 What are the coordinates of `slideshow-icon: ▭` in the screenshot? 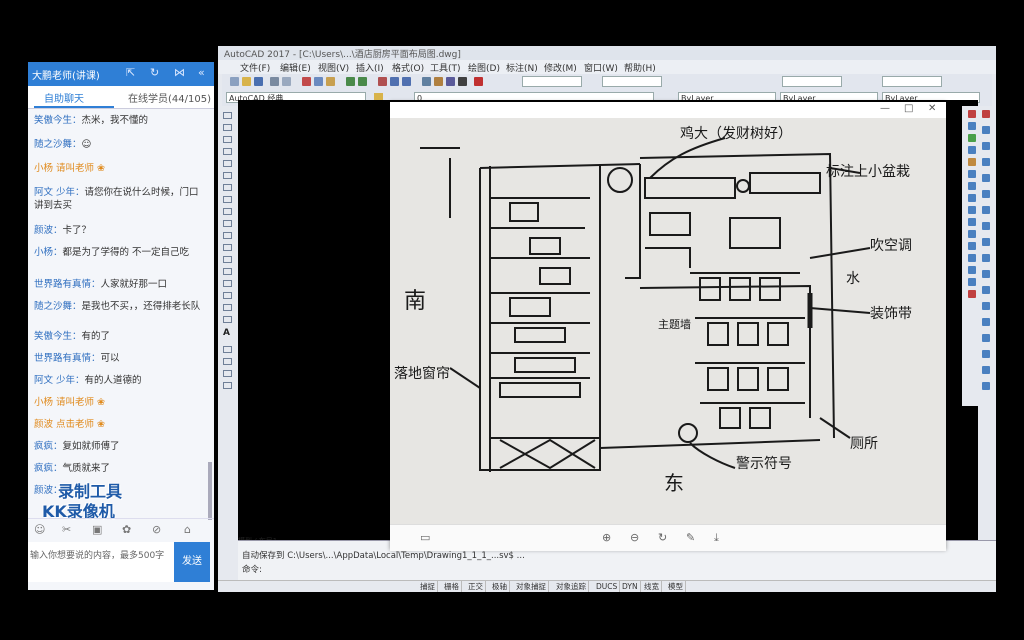 It's located at (425, 537).